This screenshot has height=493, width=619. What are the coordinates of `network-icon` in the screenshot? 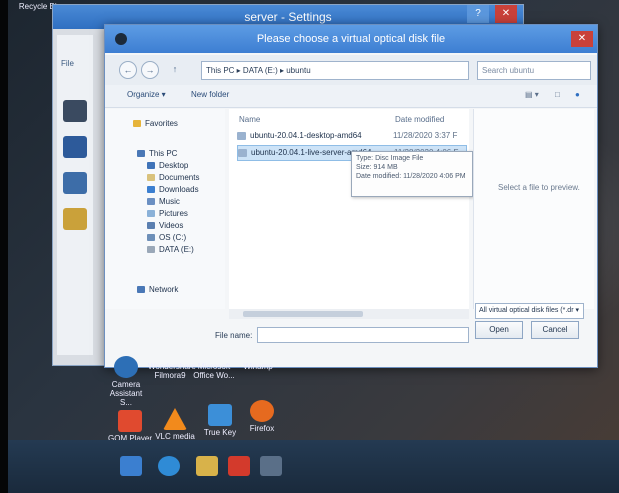 It's located at (141, 290).